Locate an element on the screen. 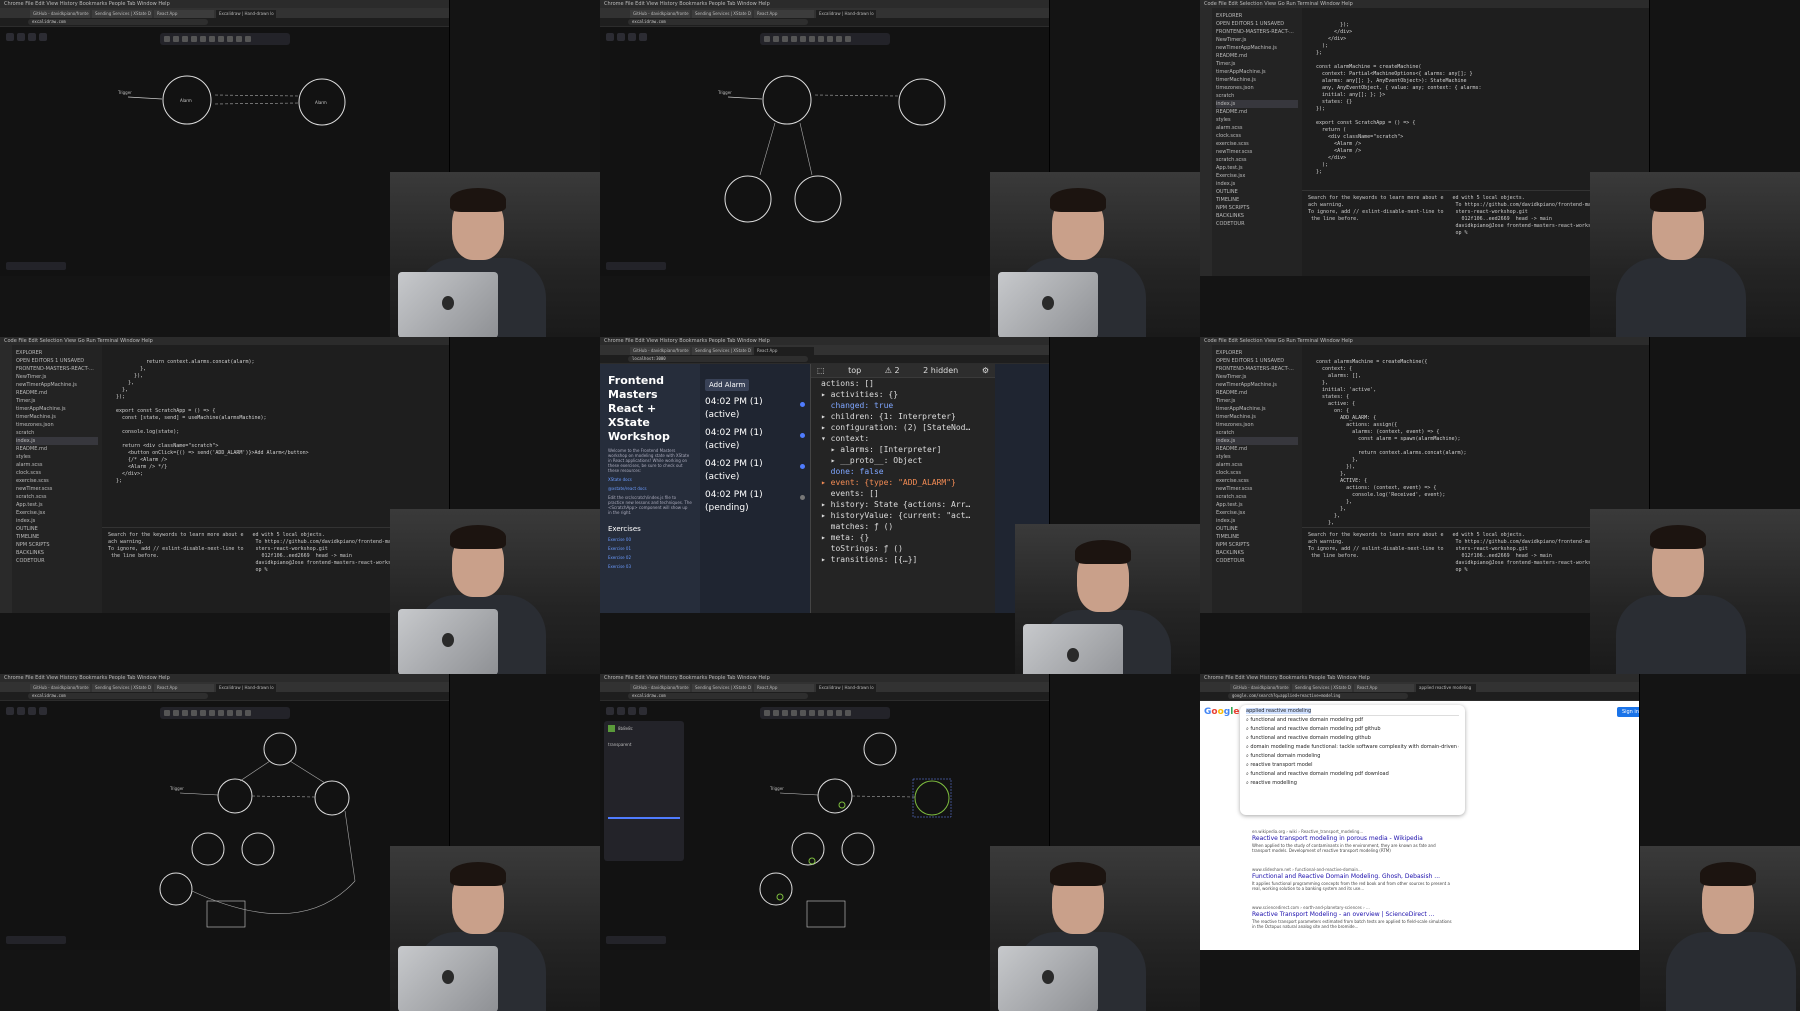 The width and height of the screenshot is (1800, 1011). suggestion-item: ⌕ reactive transport model is located at coordinates (1352, 765).